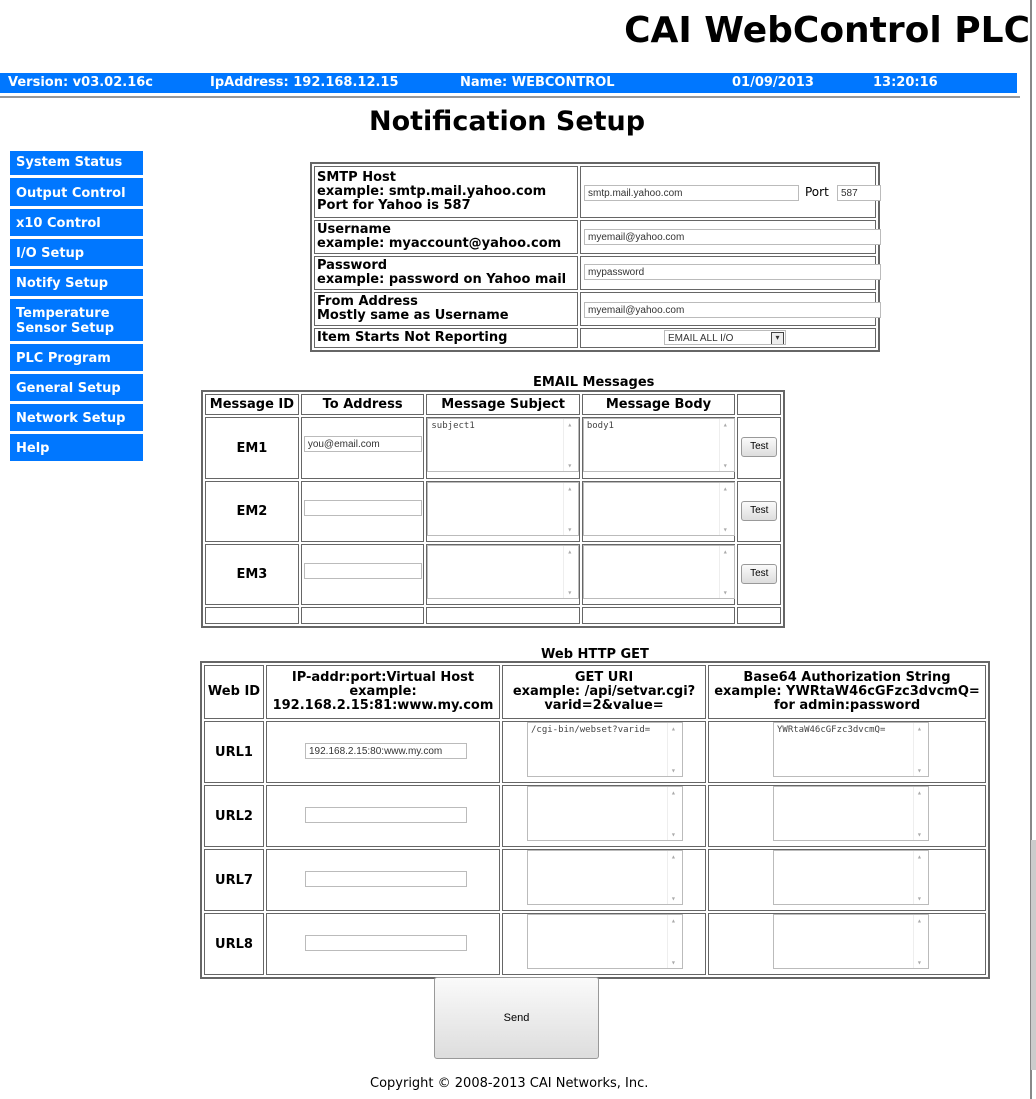 Image resolution: width=1036 pixels, height=1099 pixels. I want to click on email-row-id: EM2, so click(252, 511).